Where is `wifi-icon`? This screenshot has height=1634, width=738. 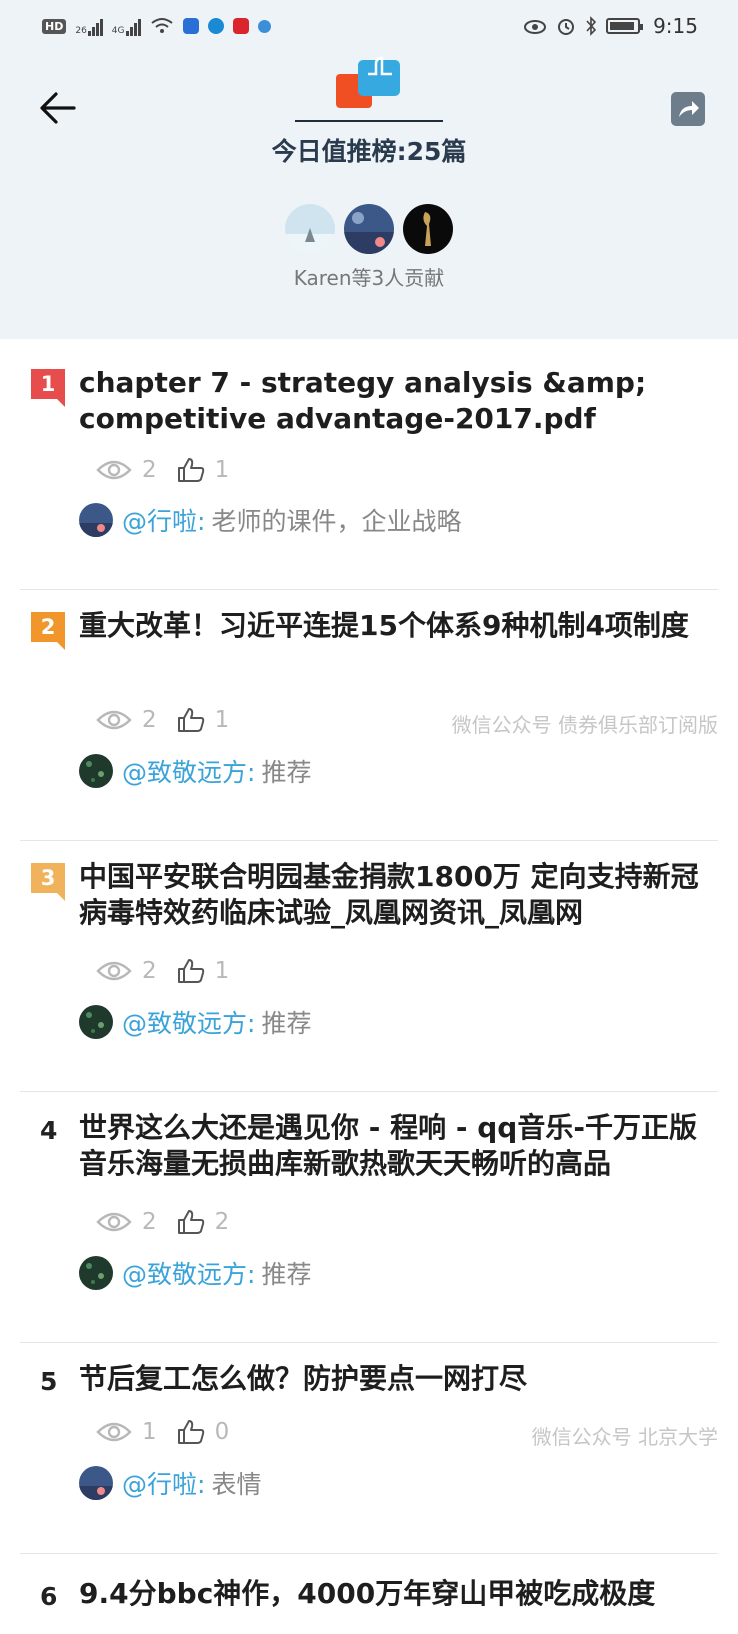
wifi-icon is located at coordinates (161, 25).